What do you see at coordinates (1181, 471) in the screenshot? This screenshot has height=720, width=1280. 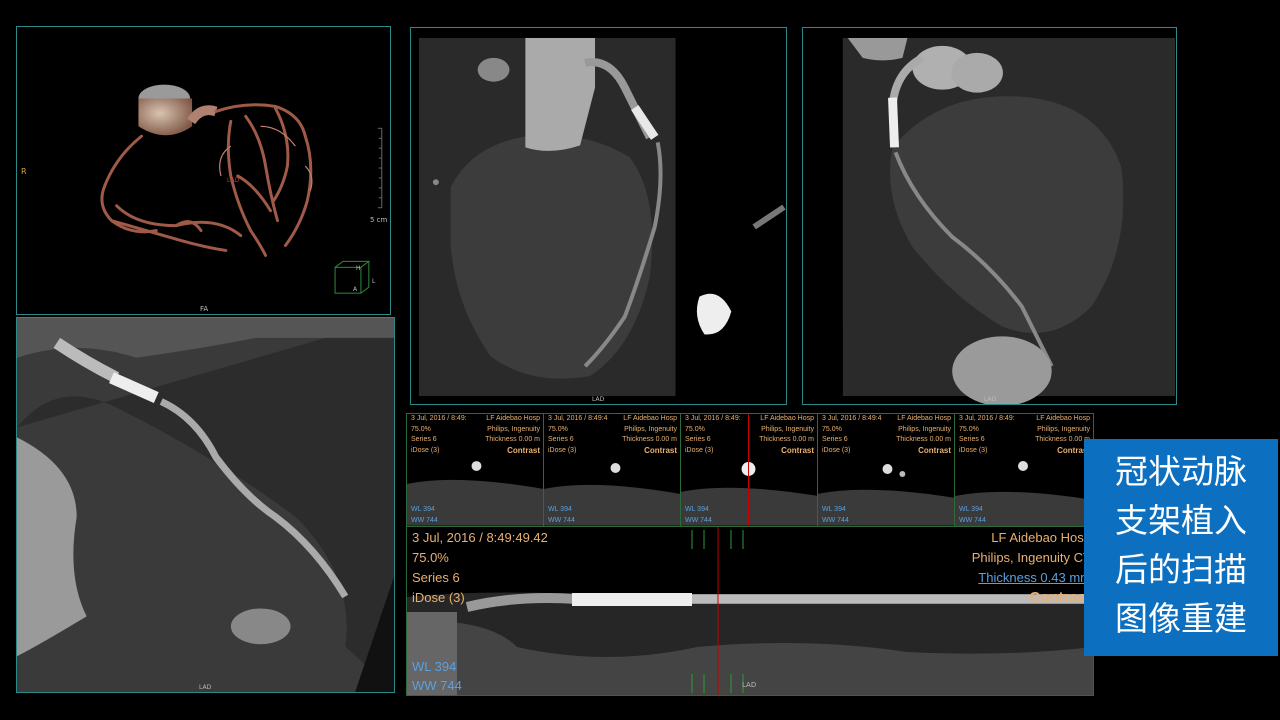 I see `caption-line: 冠状动脉` at bounding box center [1181, 471].